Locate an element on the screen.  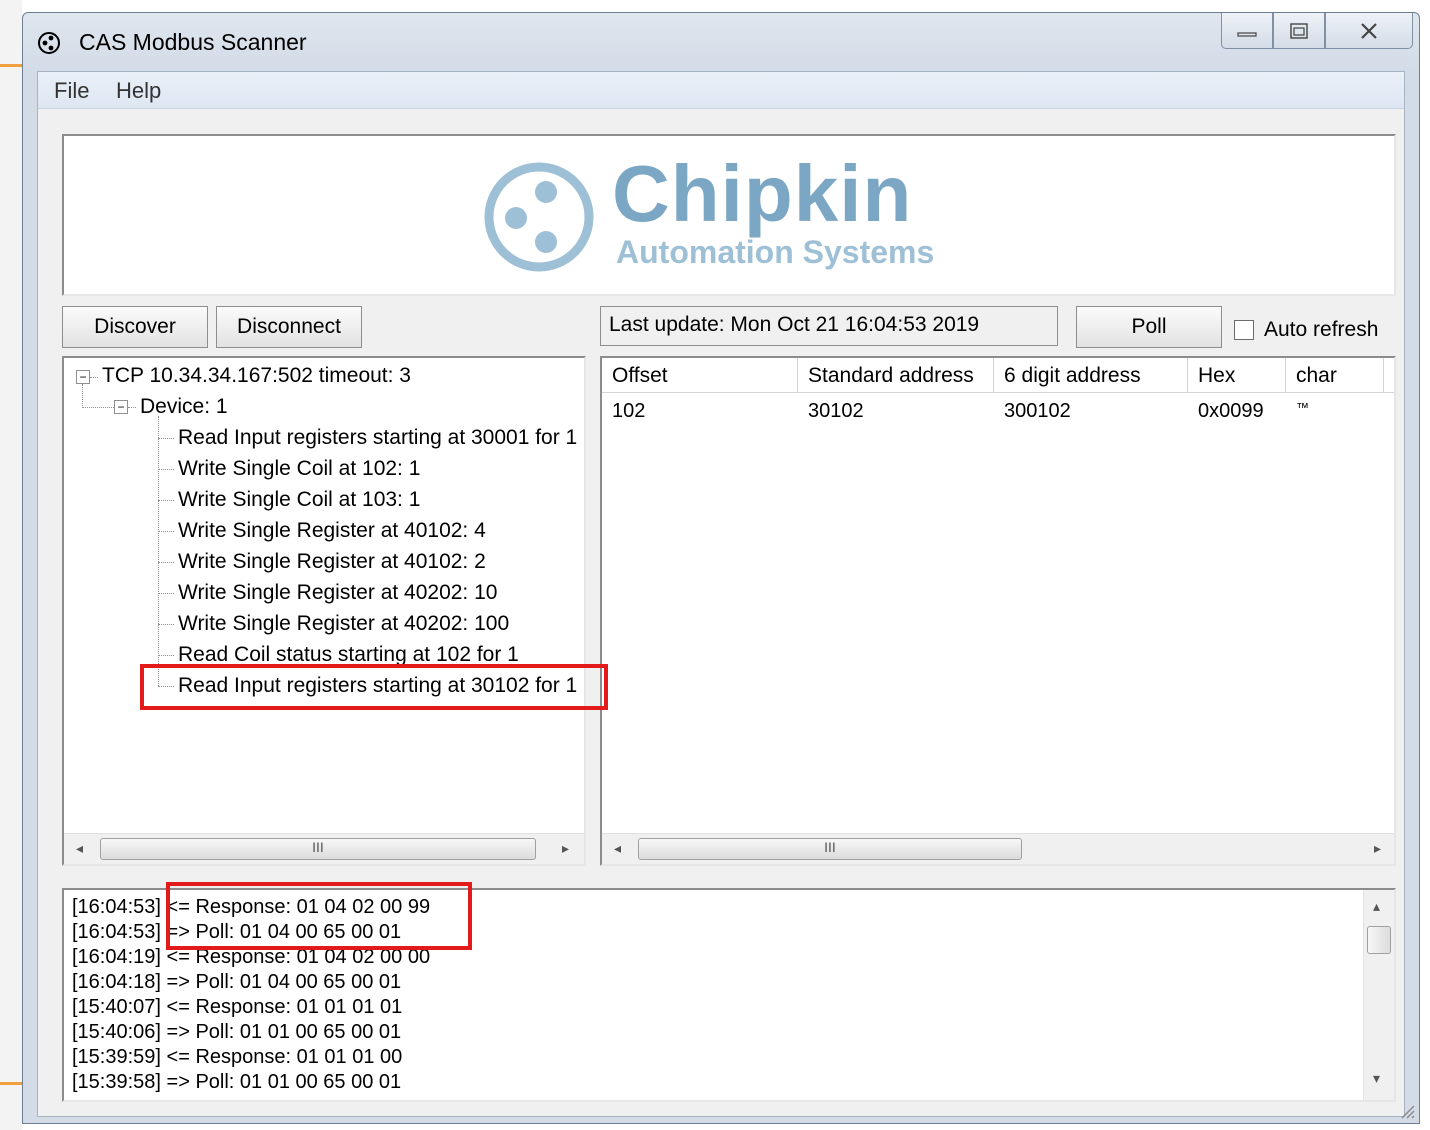
column-header-char: char is located at coordinates (1335, 375).